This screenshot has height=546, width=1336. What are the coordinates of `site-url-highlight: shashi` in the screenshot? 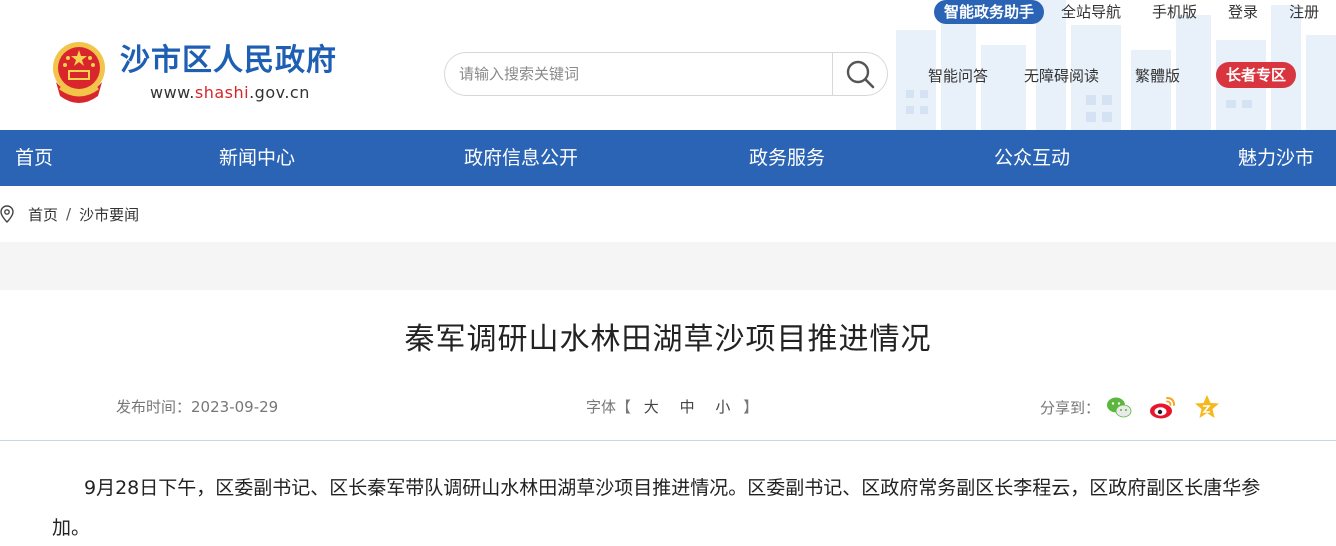 It's located at (222, 92).